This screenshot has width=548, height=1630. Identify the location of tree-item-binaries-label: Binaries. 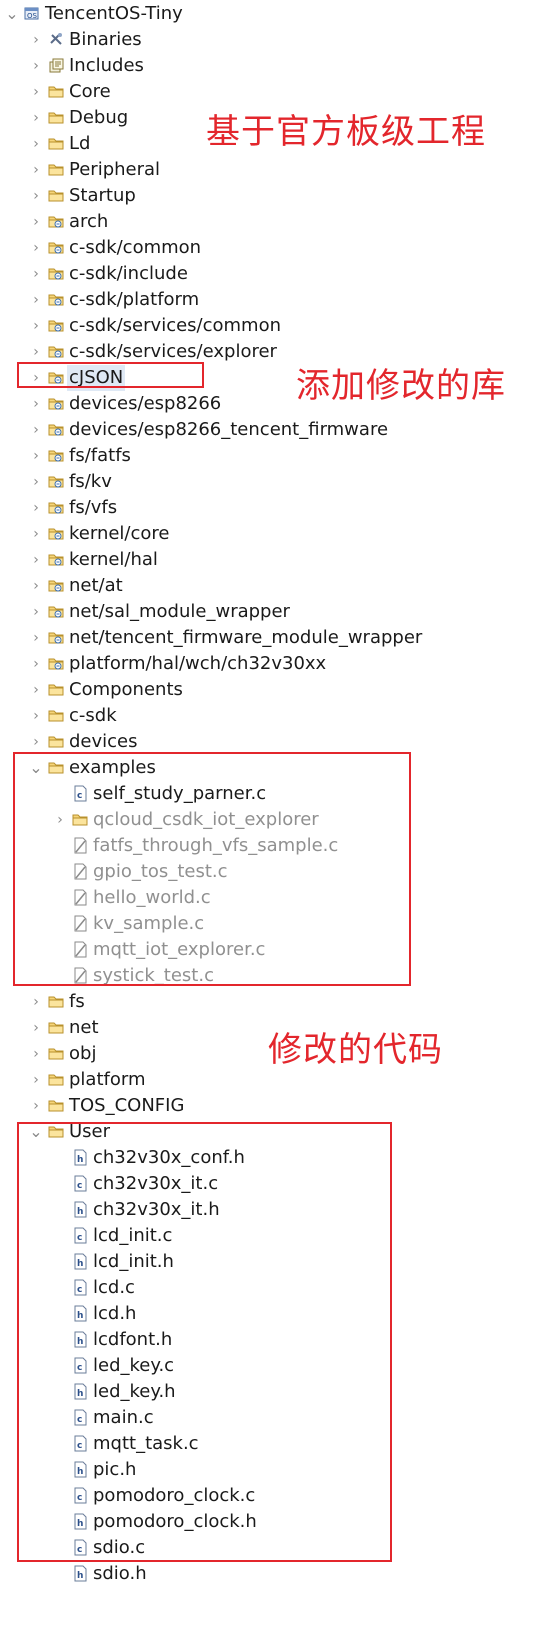
(105, 39).